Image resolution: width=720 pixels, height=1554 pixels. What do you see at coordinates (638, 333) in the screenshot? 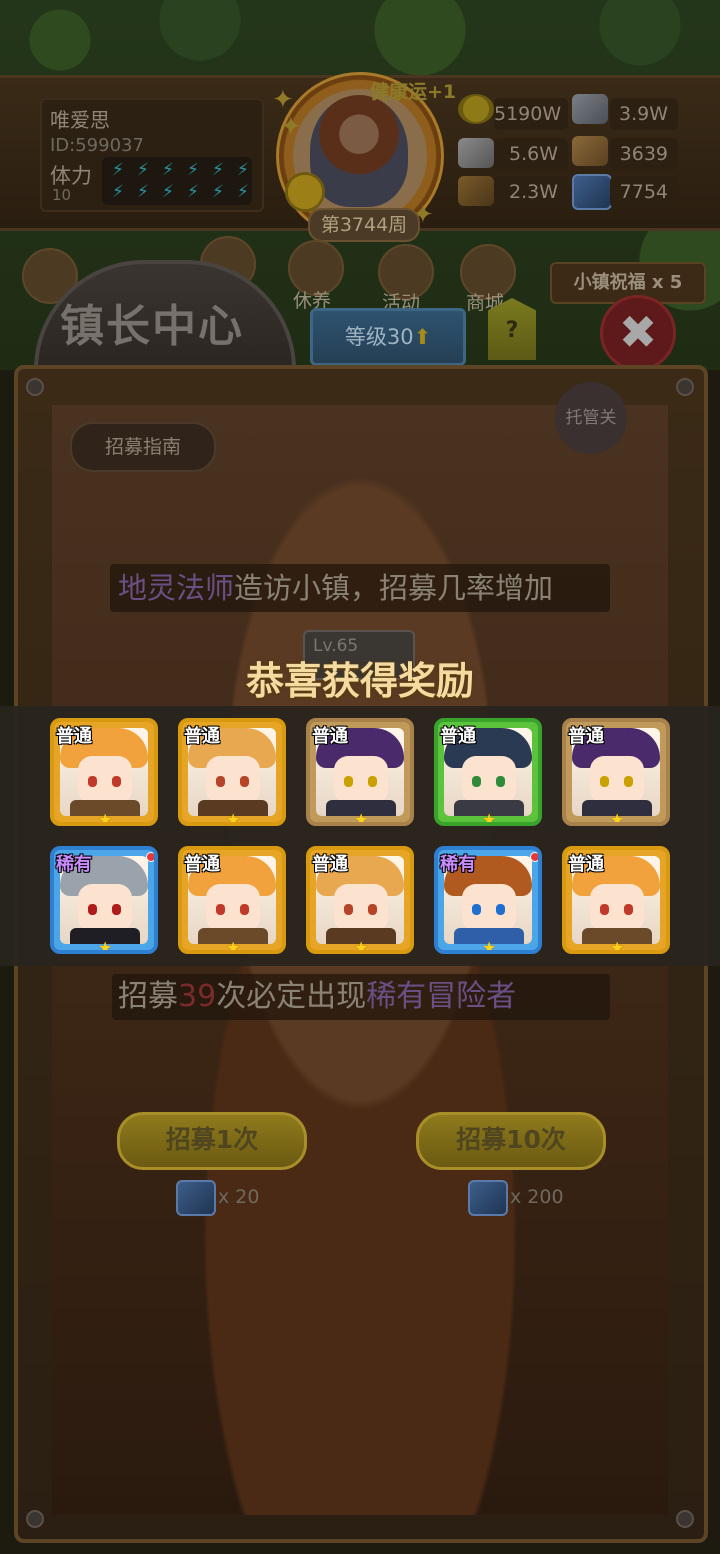
I see `close-button: ✖` at bounding box center [638, 333].